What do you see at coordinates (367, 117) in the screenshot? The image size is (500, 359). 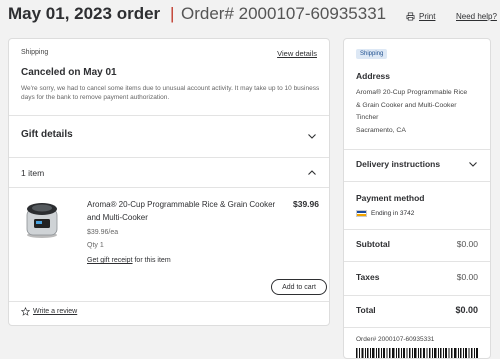 I see `address-line: Tincher` at bounding box center [367, 117].